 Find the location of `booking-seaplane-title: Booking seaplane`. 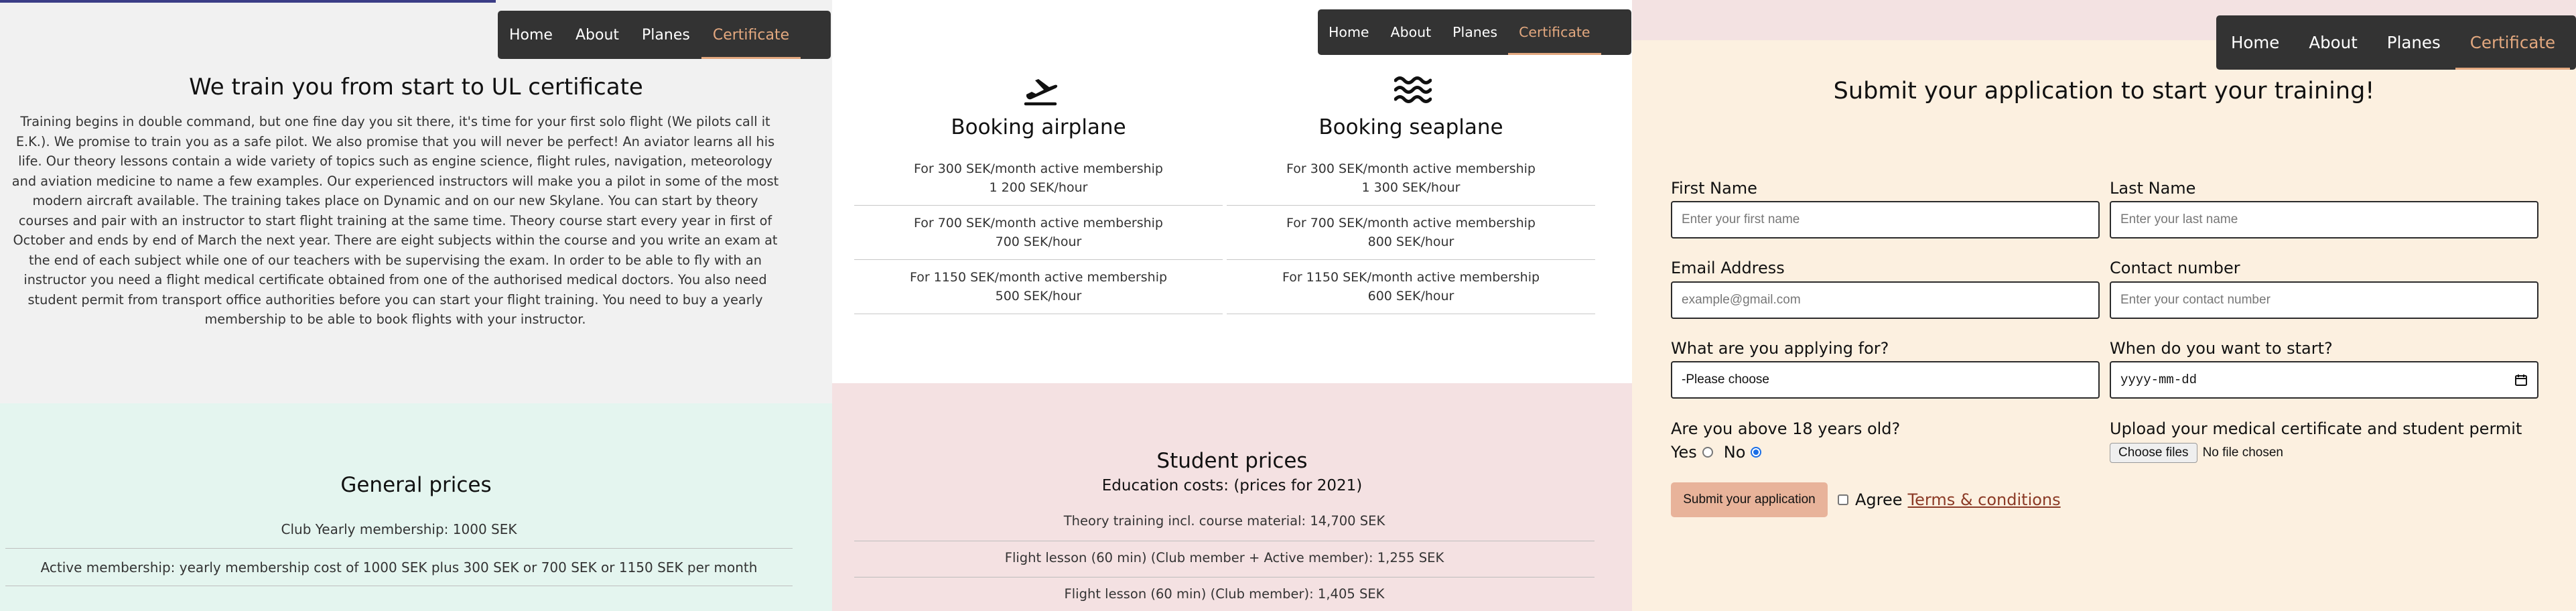

booking-seaplane-title: Booking seaplane is located at coordinates (1411, 127).